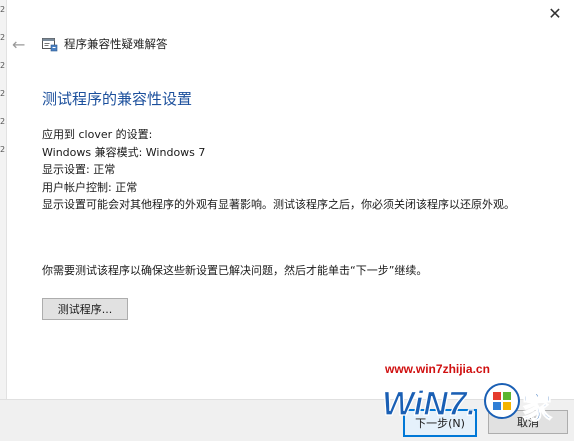  I want to click on close-button: ✕, so click(555, 14).